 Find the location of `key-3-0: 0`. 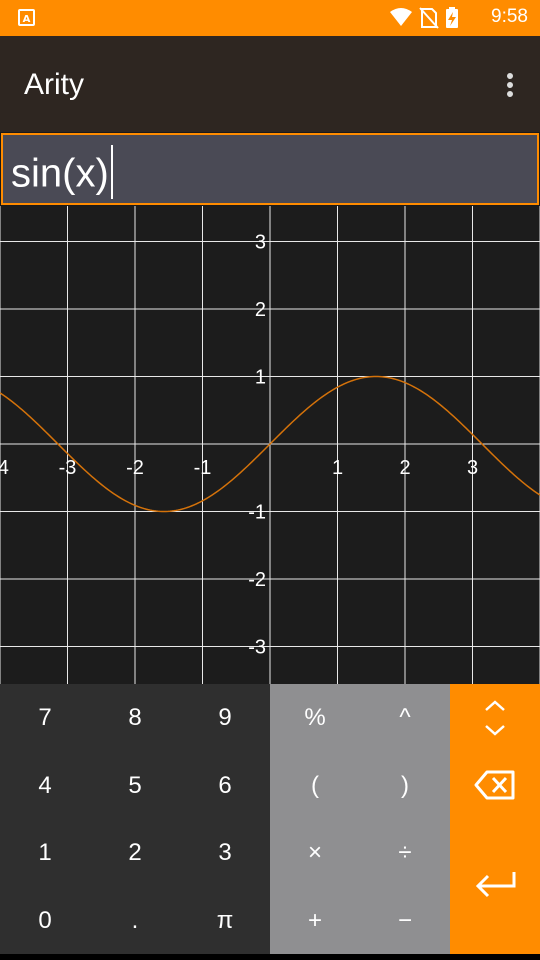

key-3-0: 0 is located at coordinates (45, 920).